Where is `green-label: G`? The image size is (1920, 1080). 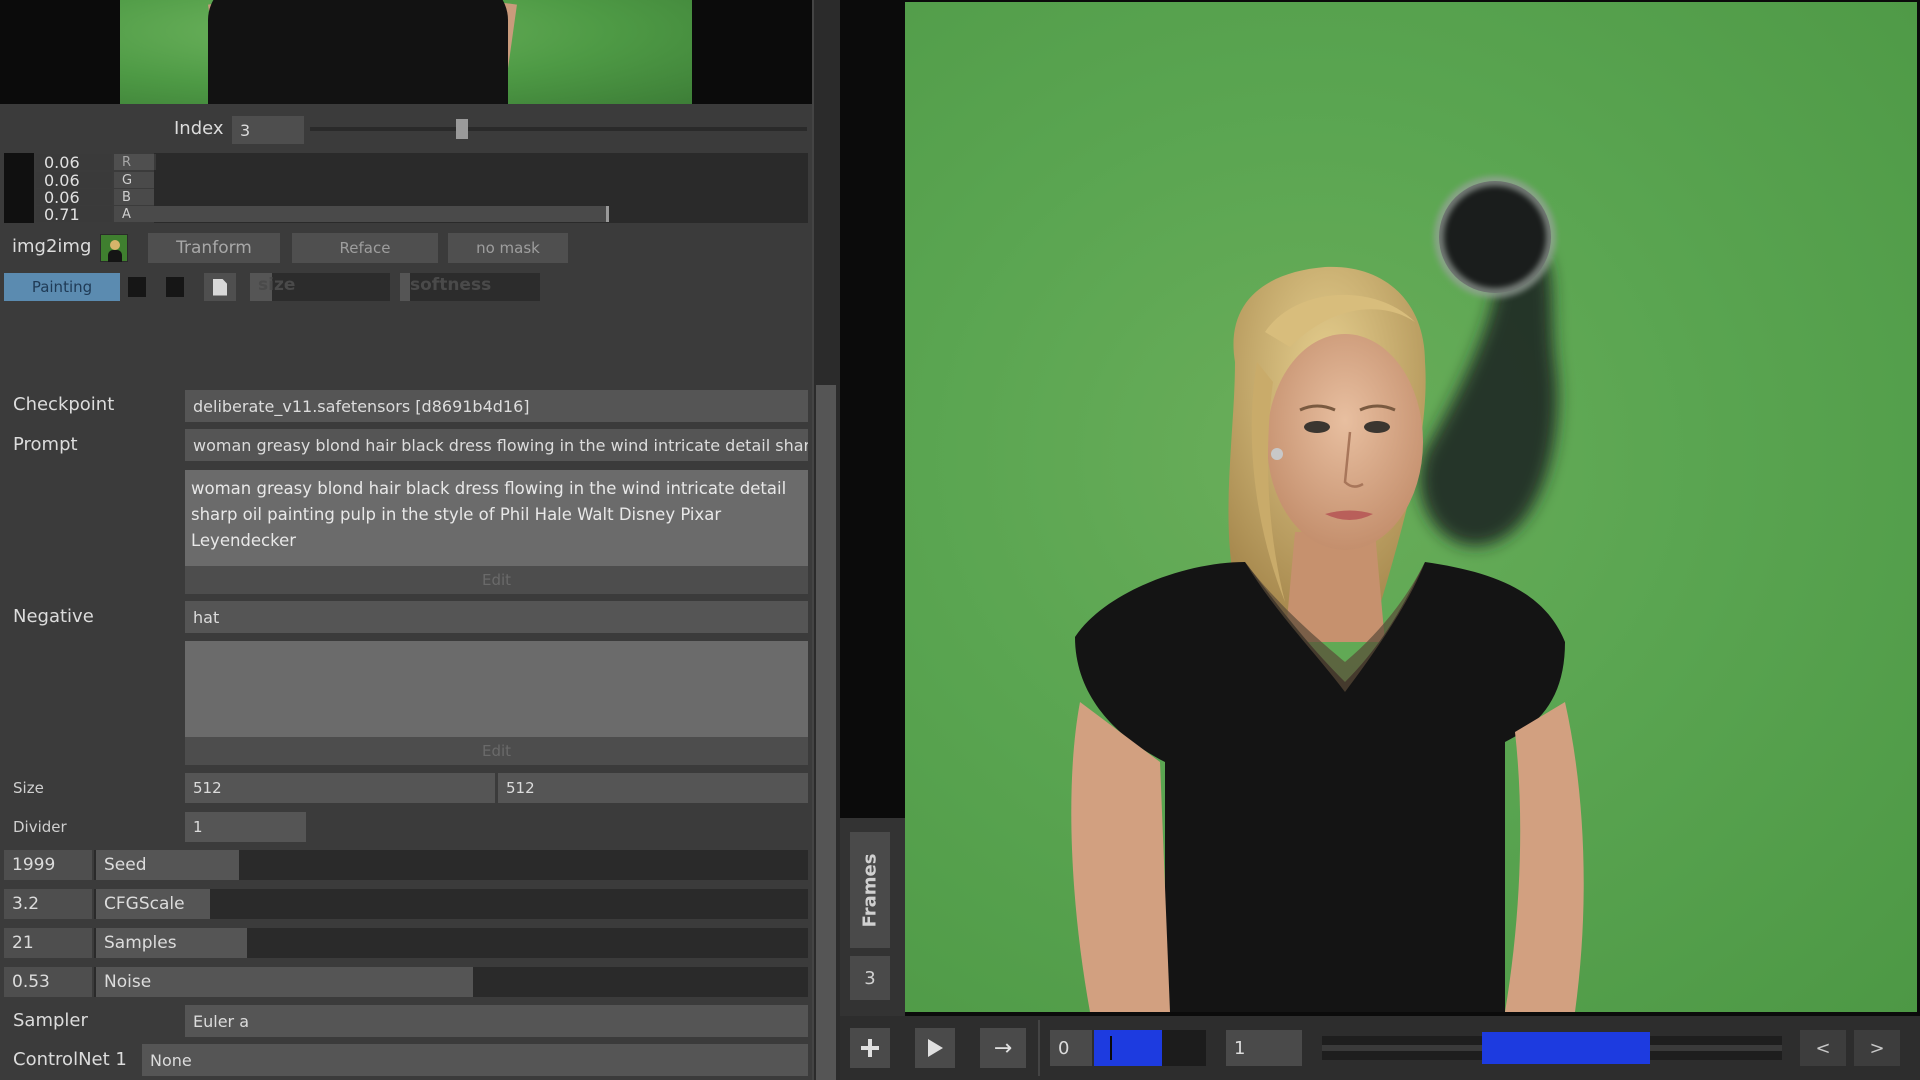 green-label: G is located at coordinates (134, 180).